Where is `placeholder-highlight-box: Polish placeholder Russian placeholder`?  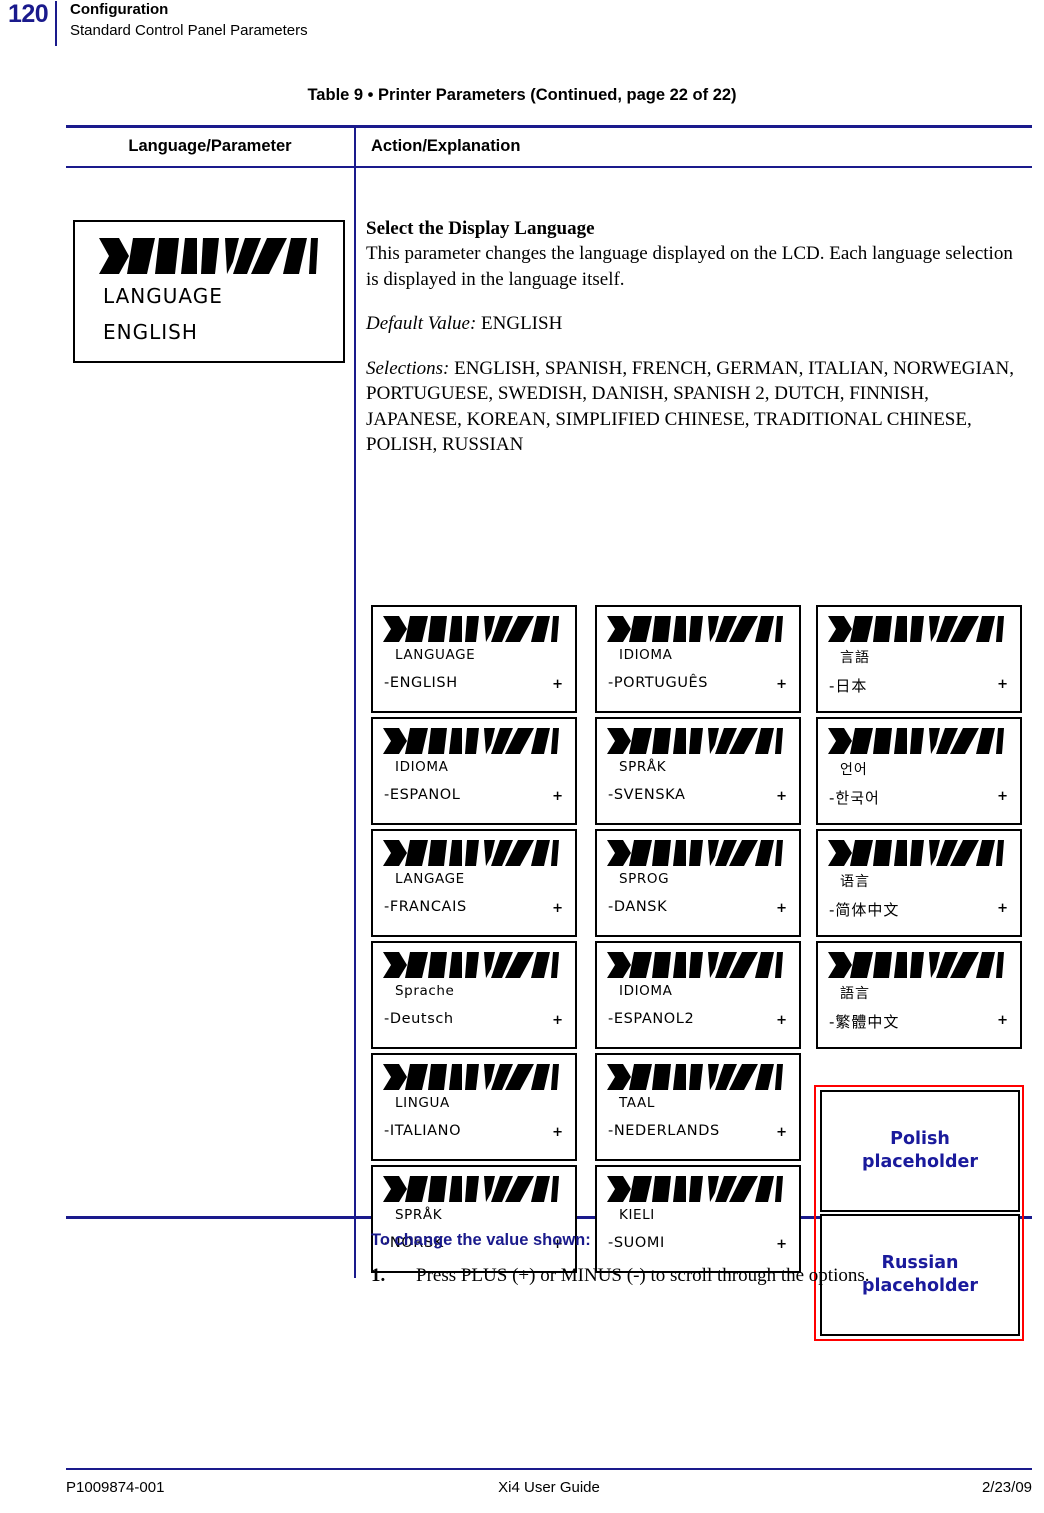 placeholder-highlight-box: Polish placeholder Russian placeholder is located at coordinates (919, 1213).